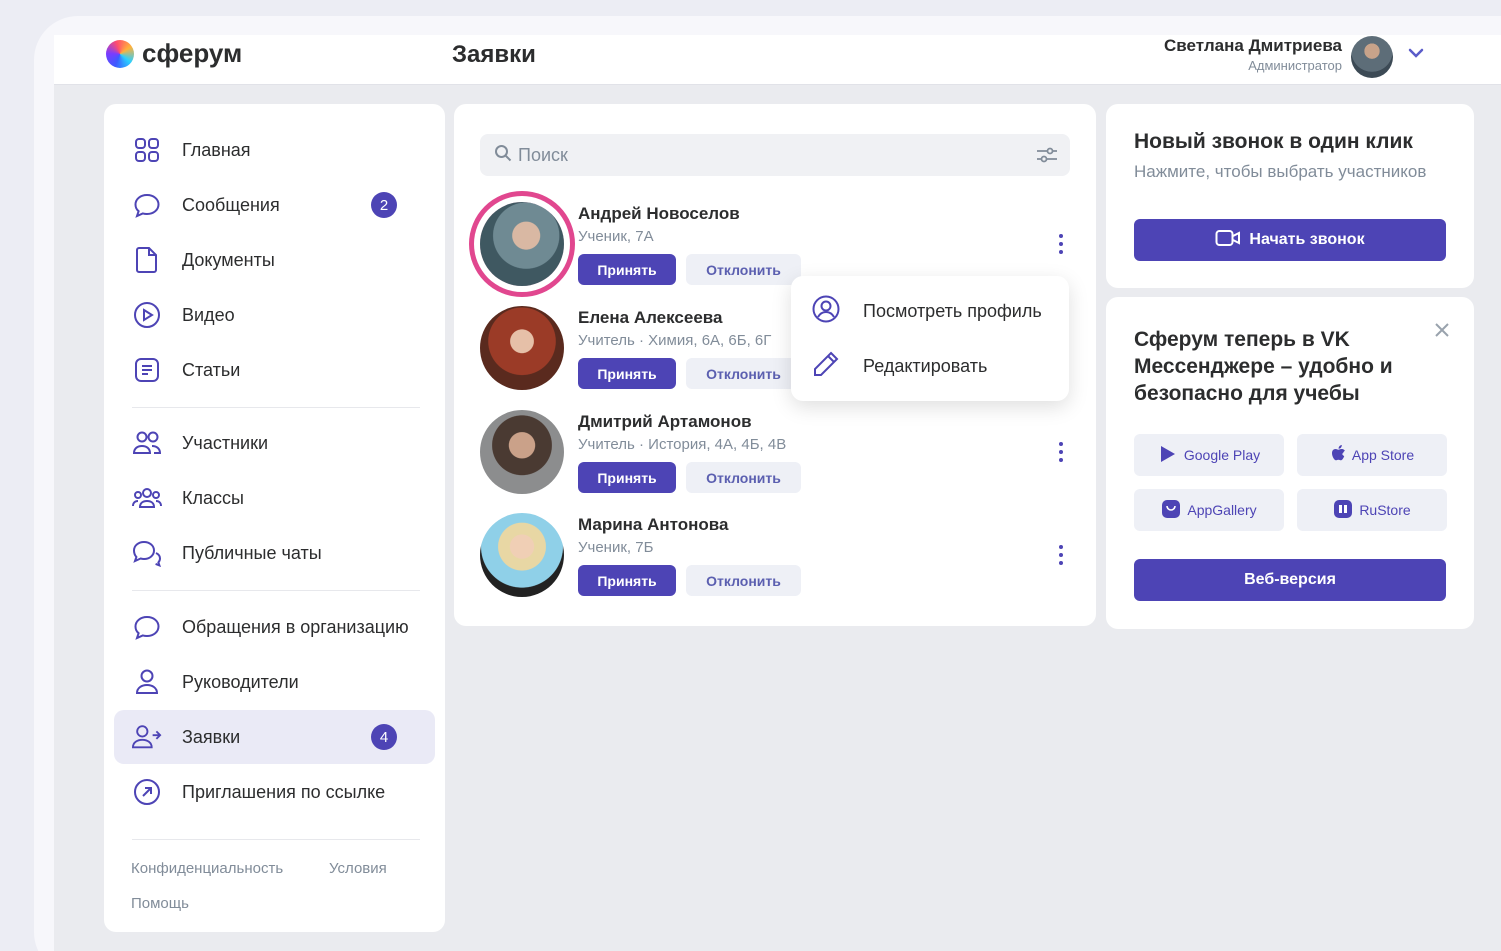  Describe the element at coordinates (358, 868) in the screenshot. I see `terms-link: Условия` at that location.